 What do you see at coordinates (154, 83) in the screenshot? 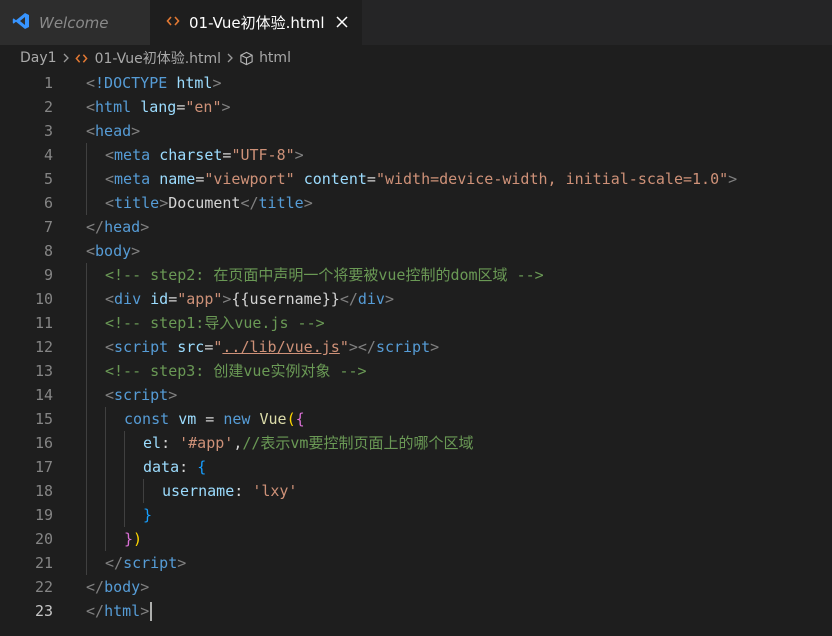
I see `line-text: <!DOCTYPE html>` at bounding box center [154, 83].